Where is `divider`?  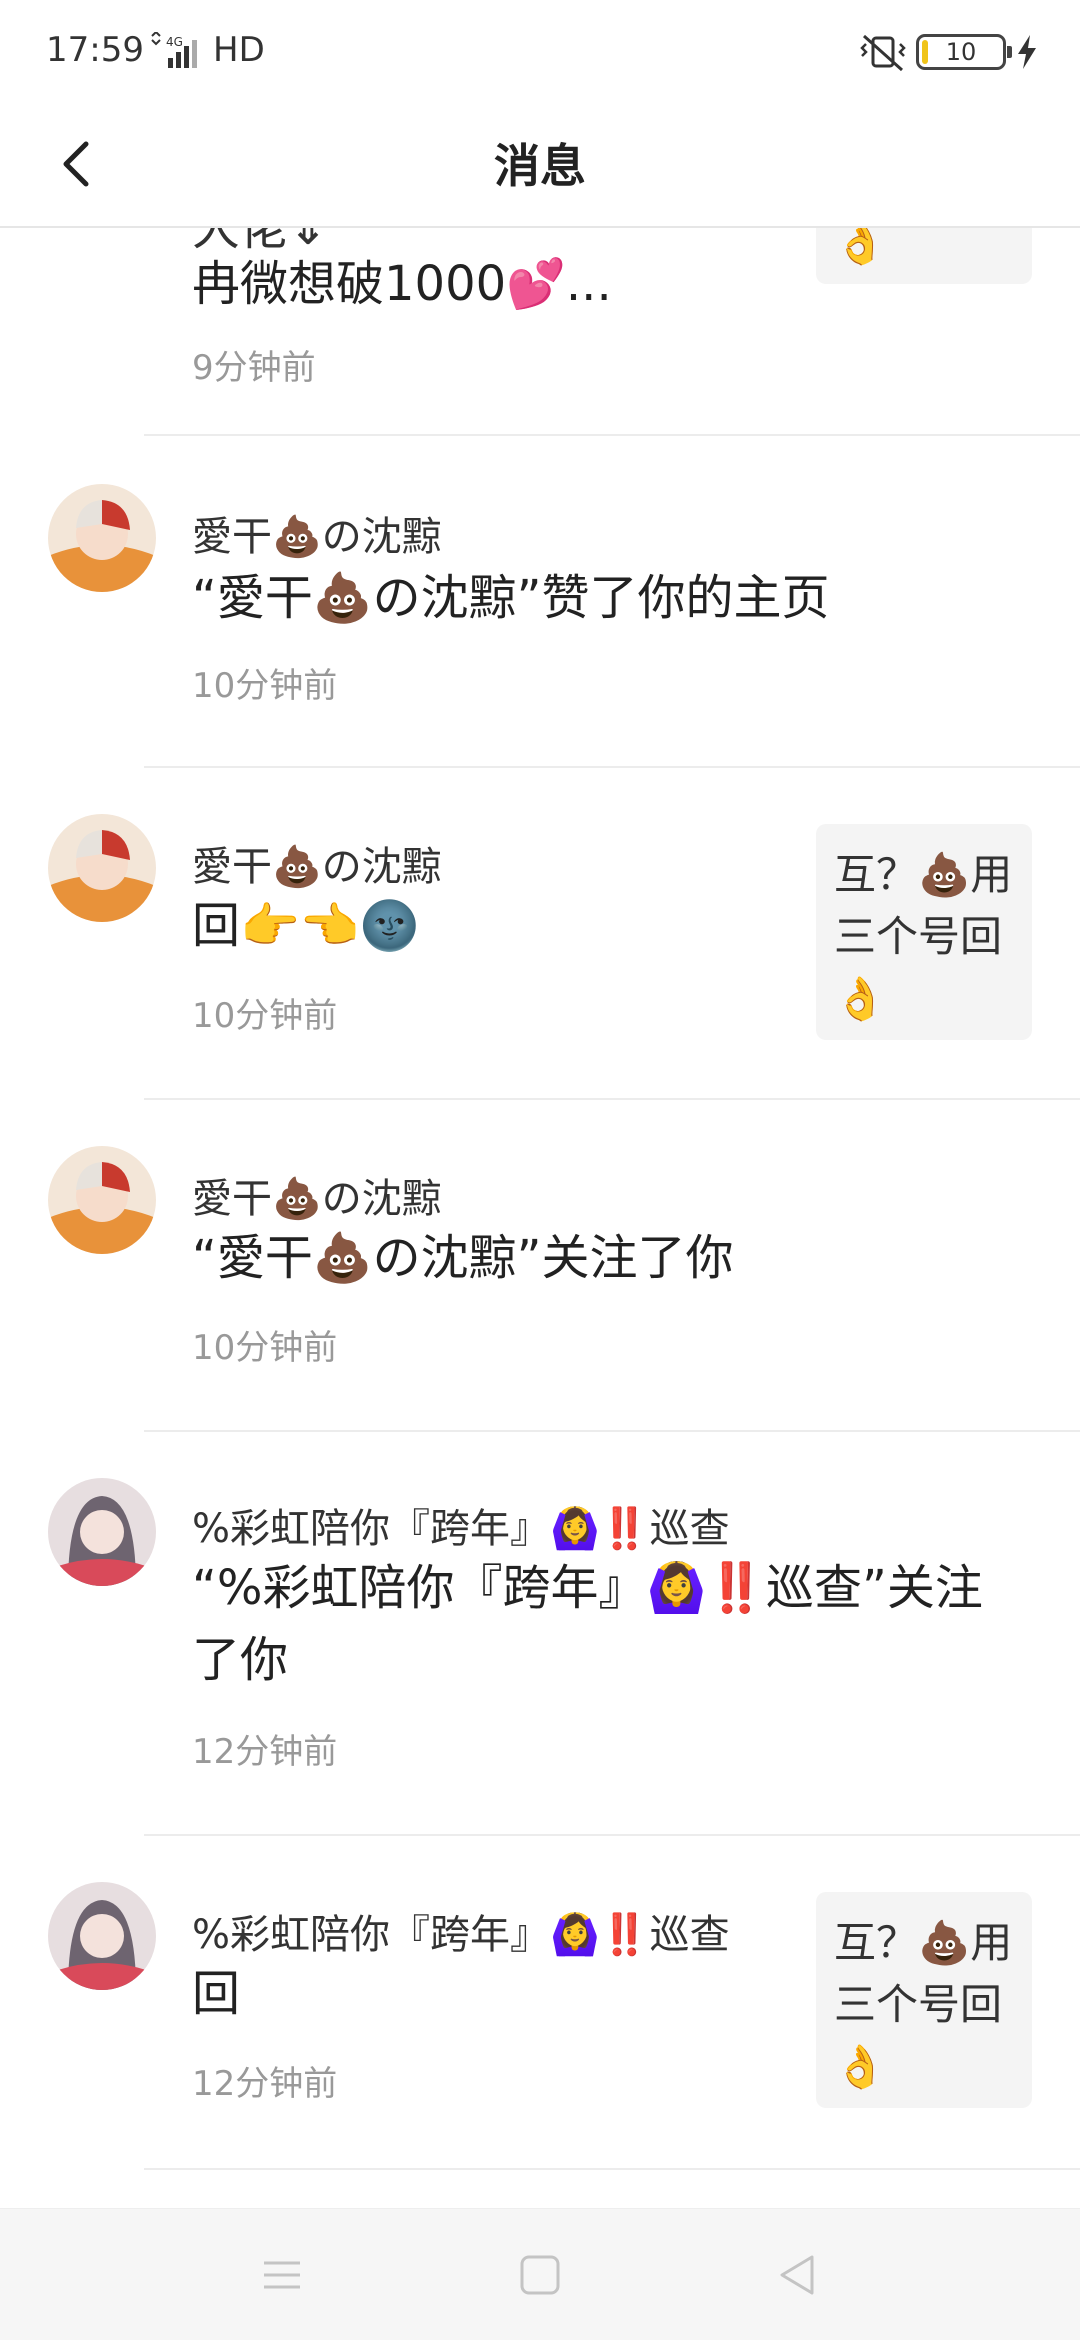 divider is located at coordinates (612, 2169).